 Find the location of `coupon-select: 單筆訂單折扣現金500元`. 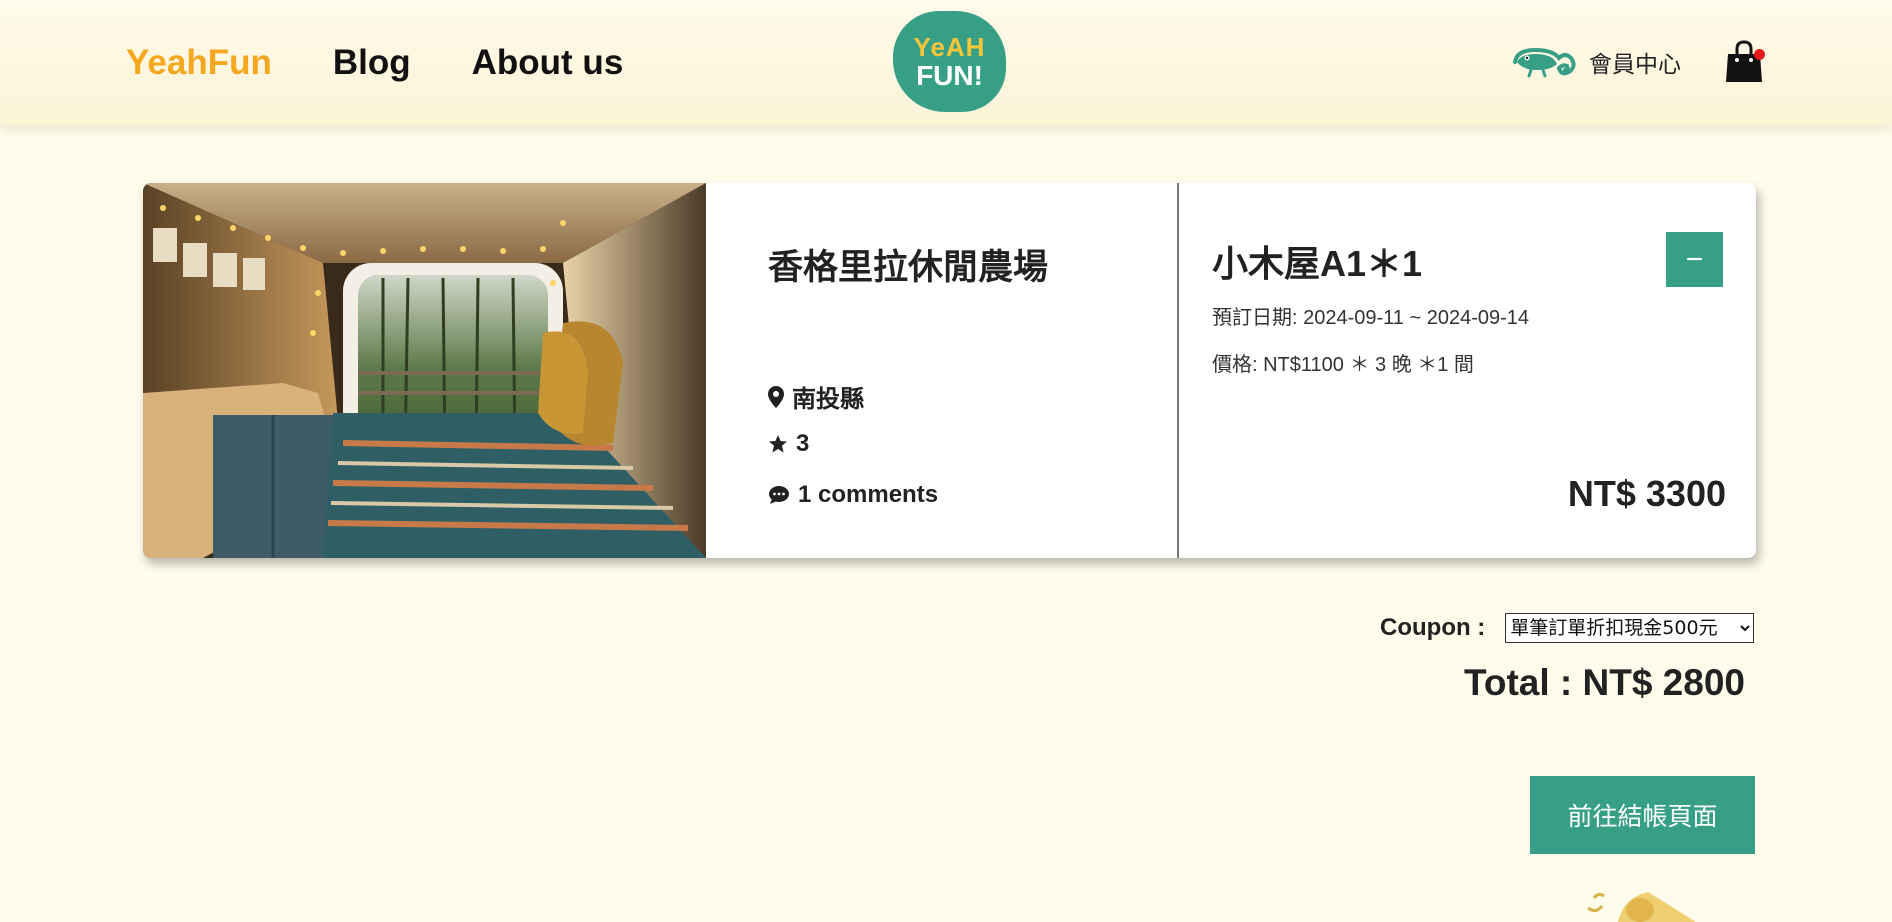

coupon-select: 單筆訂單折扣現金500元 is located at coordinates (1630, 628).